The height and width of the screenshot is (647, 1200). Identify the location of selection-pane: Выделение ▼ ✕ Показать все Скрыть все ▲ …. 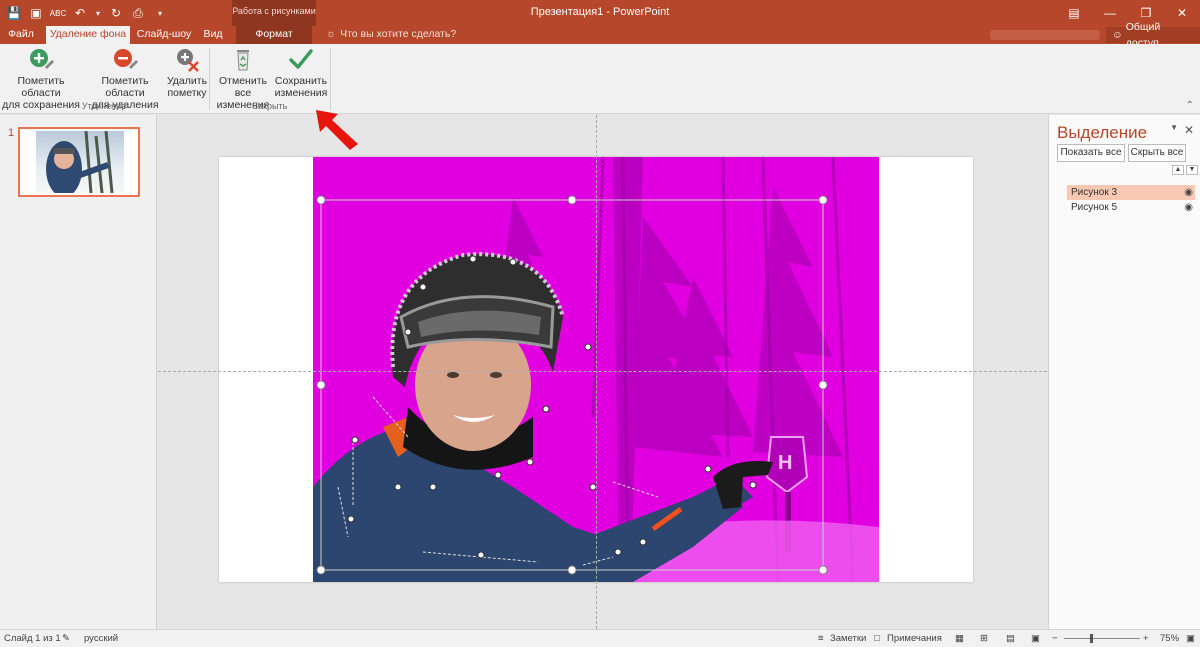
(1124, 372).